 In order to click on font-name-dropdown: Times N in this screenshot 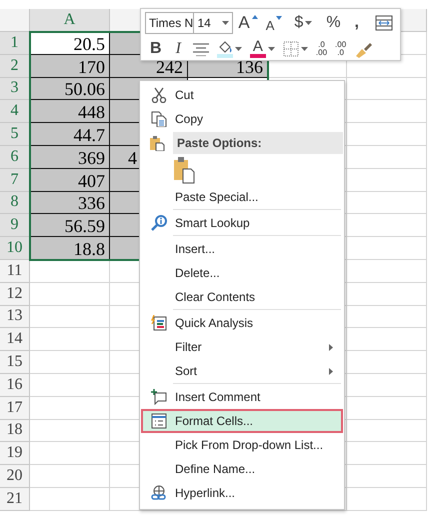, I will do `click(169, 23)`.